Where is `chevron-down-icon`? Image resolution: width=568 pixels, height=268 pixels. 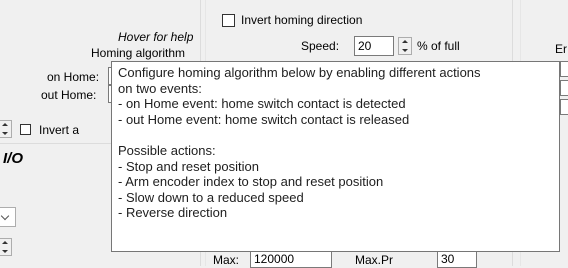 chevron-down-icon is located at coordinates (5, 216).